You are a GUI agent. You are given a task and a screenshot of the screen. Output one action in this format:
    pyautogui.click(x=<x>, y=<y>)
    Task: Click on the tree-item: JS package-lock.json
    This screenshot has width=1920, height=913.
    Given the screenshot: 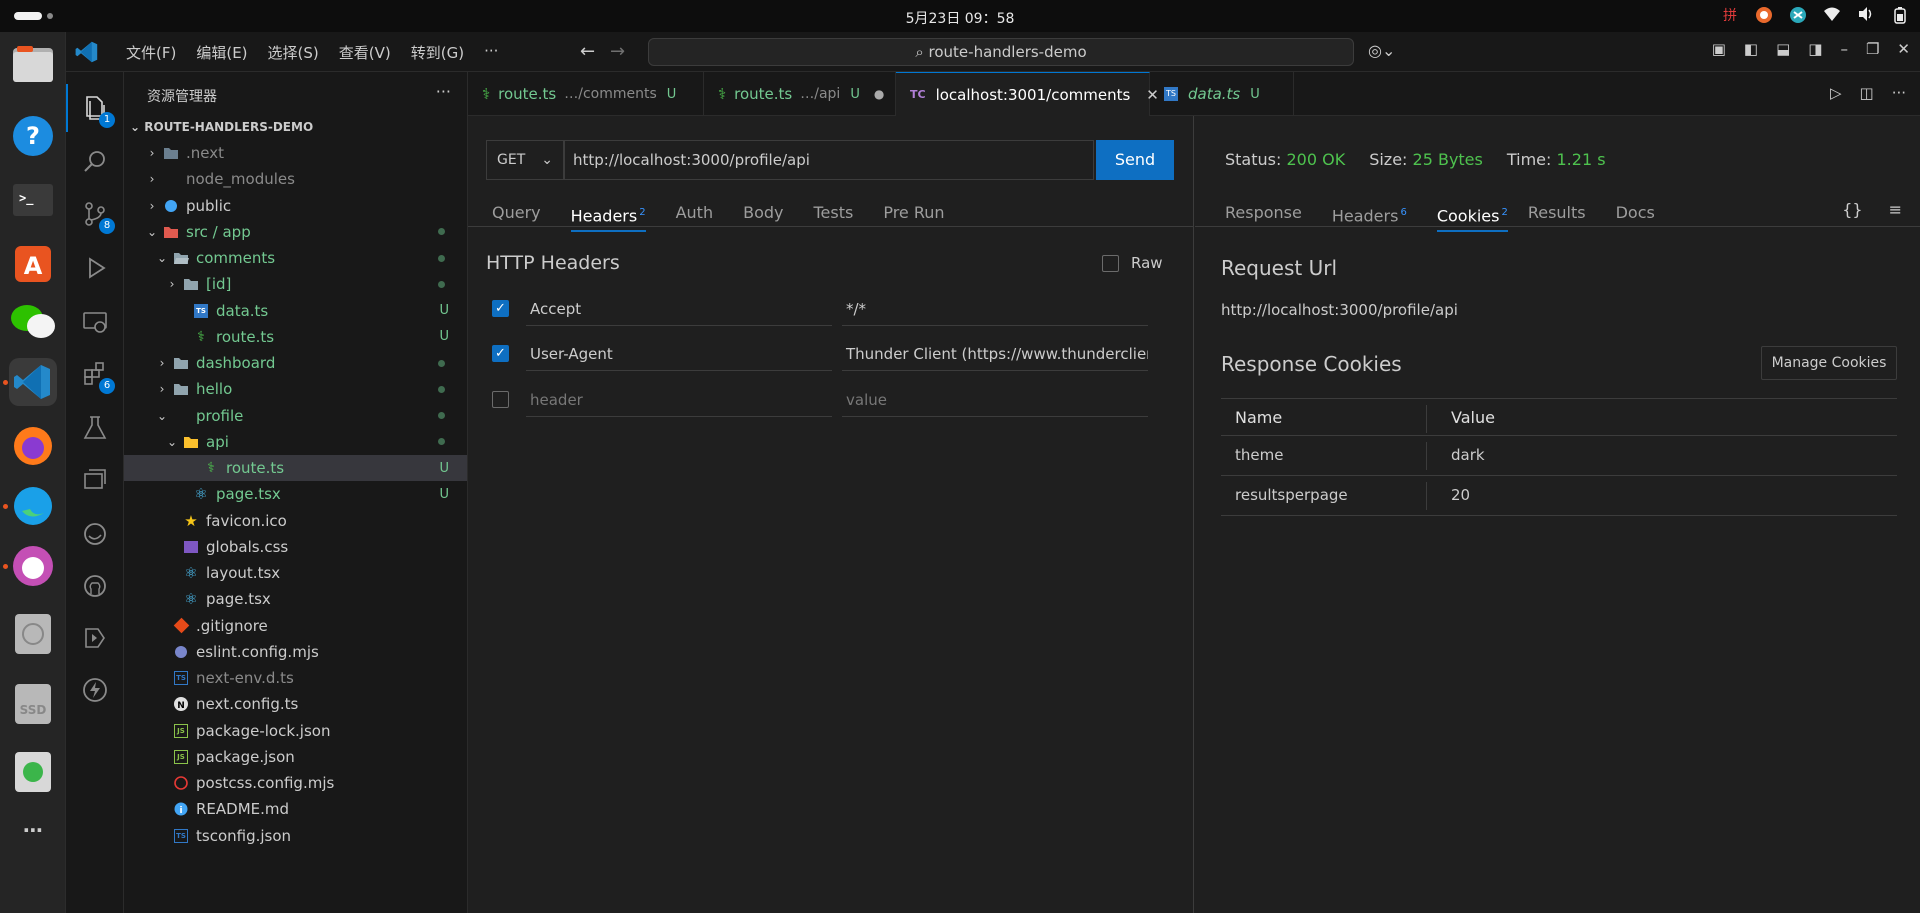 What is the action you would take?
    pyautogui.click(x=295, y=731)
    